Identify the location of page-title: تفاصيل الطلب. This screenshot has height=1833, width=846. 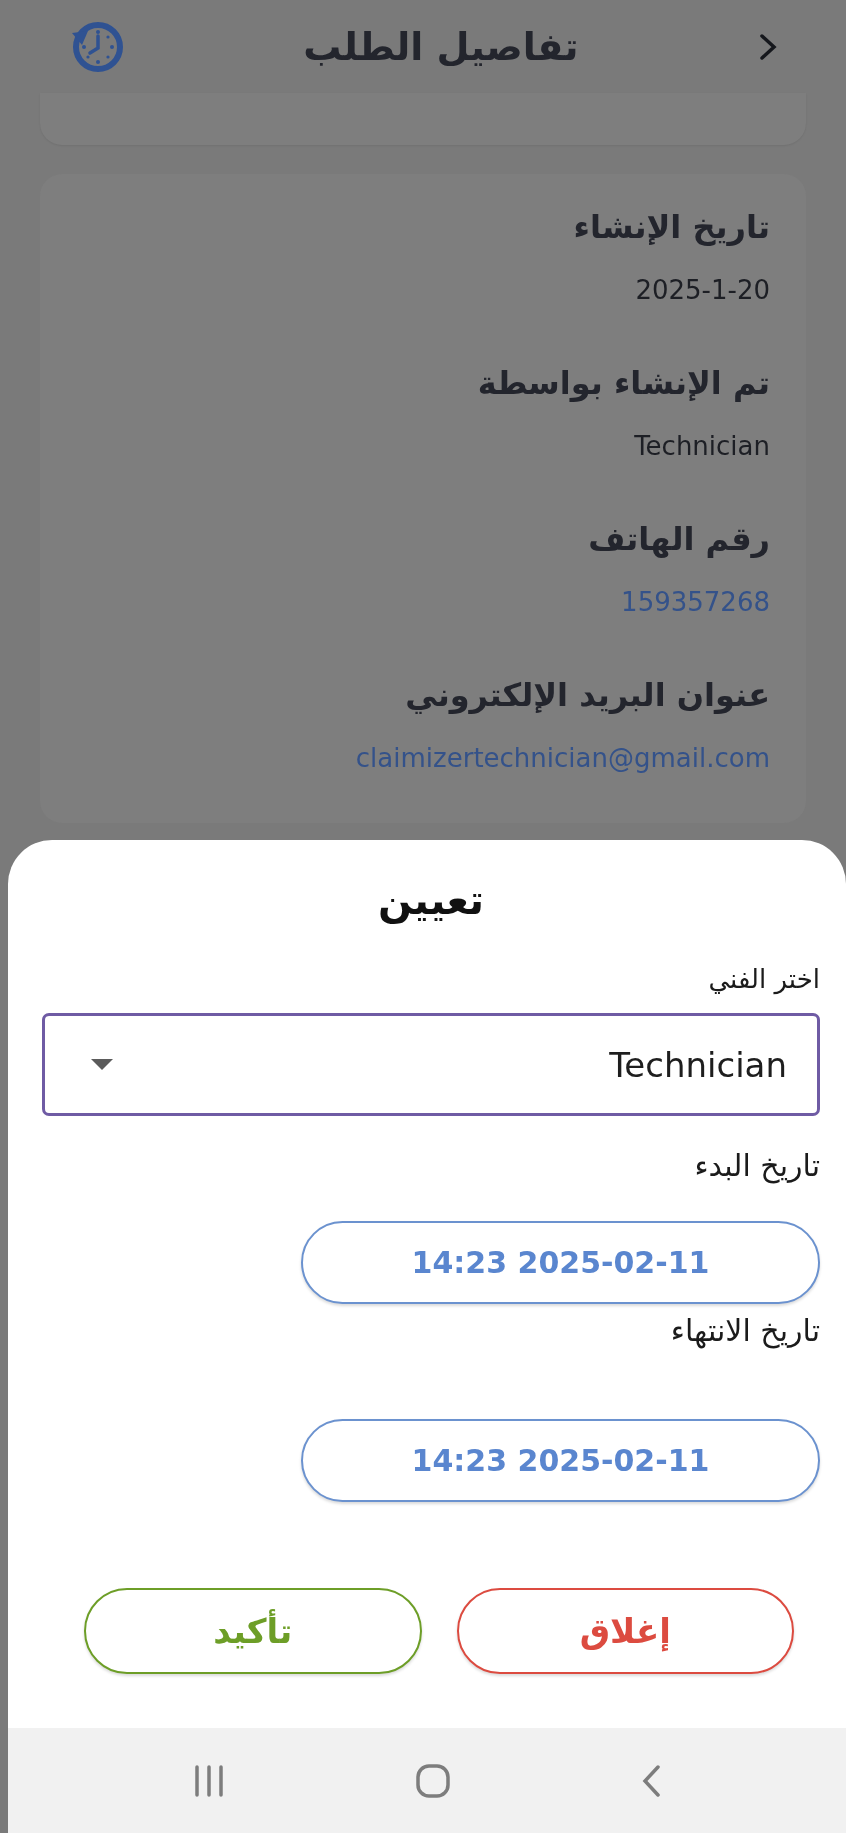
(441, 46).